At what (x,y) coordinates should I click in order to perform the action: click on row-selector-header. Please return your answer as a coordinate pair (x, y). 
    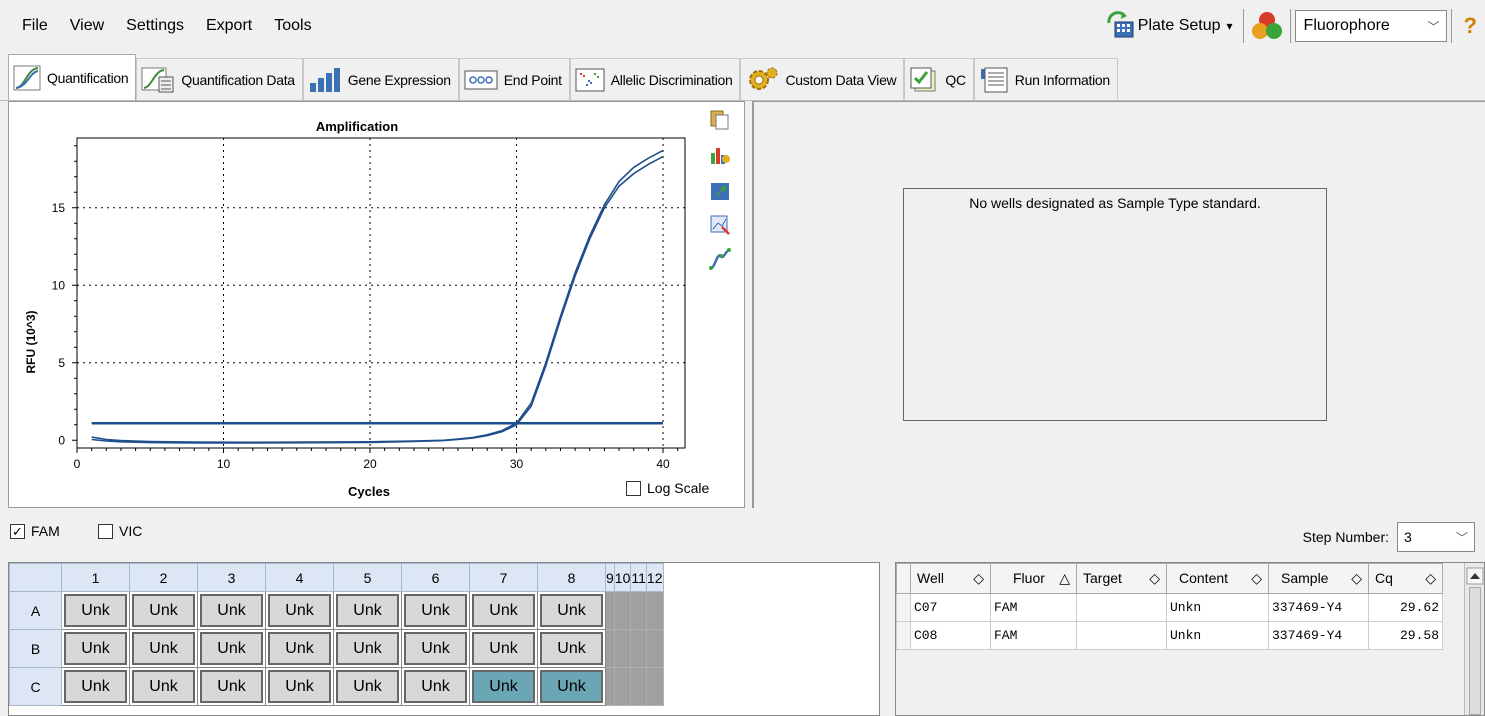
    Looking at the image, I should click on (903, 578).